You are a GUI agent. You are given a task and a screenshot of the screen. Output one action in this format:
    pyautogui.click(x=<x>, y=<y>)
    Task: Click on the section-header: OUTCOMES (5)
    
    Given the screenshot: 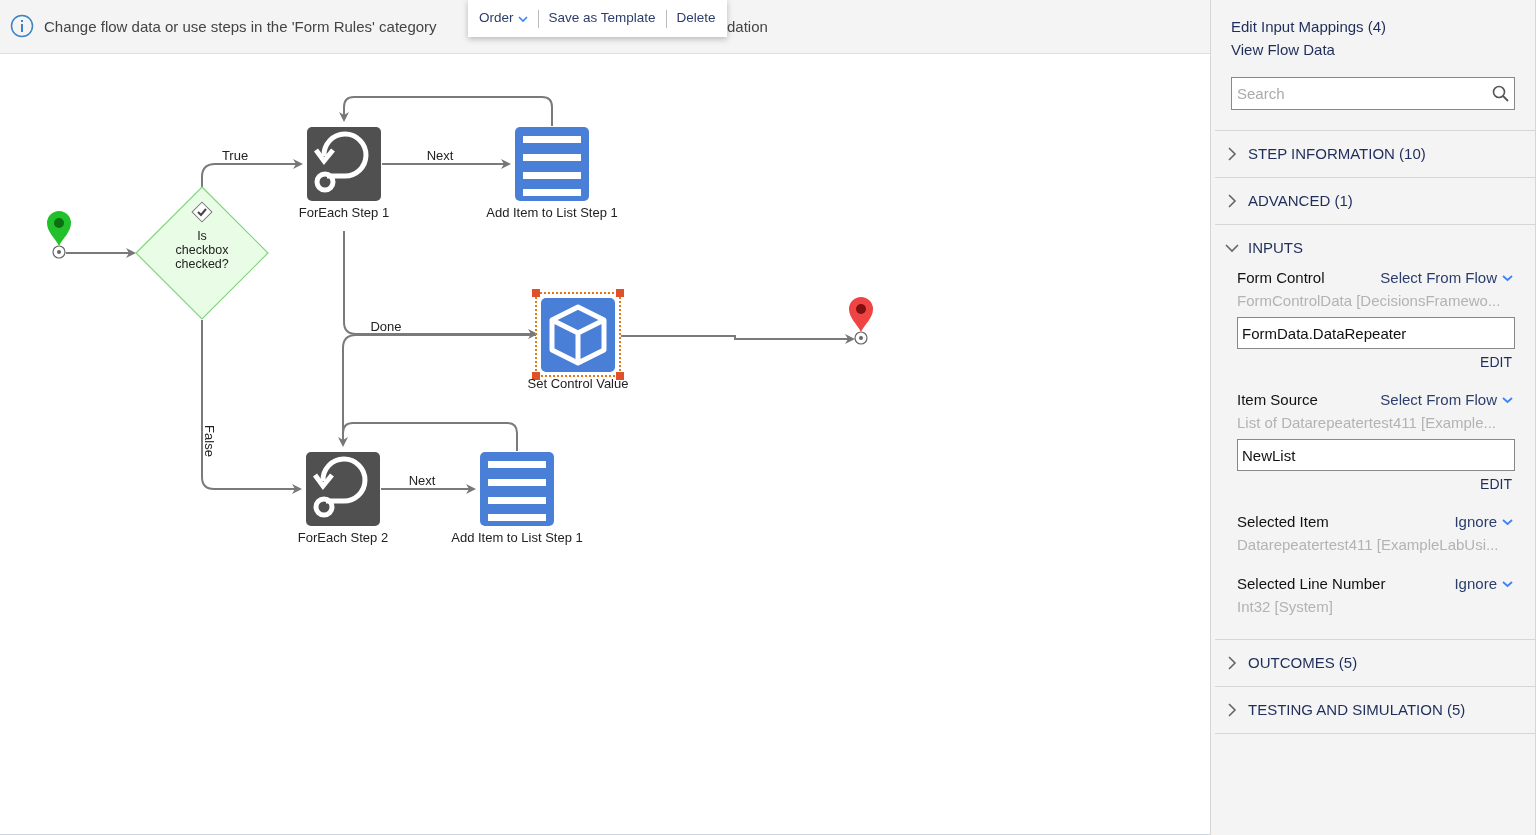 What is the action you would take?
    pyautogui.click(x=1375, y=663)
    